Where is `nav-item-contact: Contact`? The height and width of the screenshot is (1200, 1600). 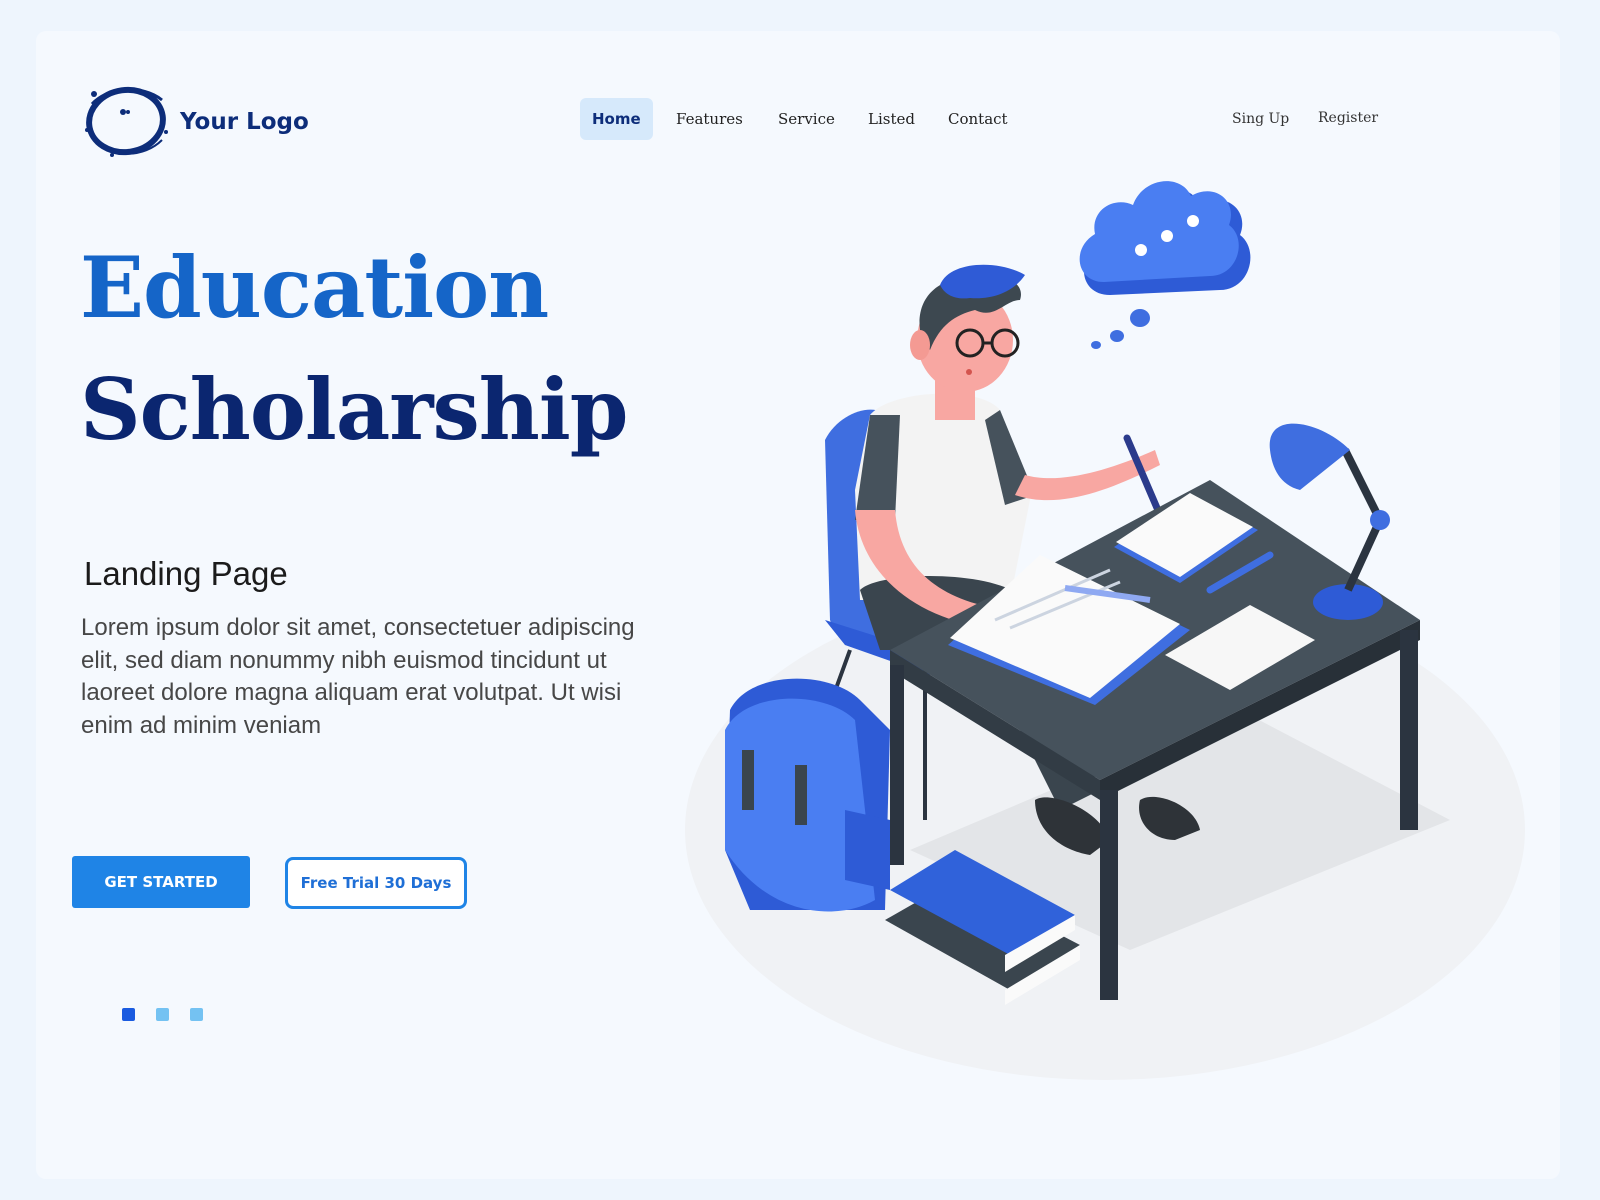
nav-item-contact: Contact is located at coordinates (978, 119).